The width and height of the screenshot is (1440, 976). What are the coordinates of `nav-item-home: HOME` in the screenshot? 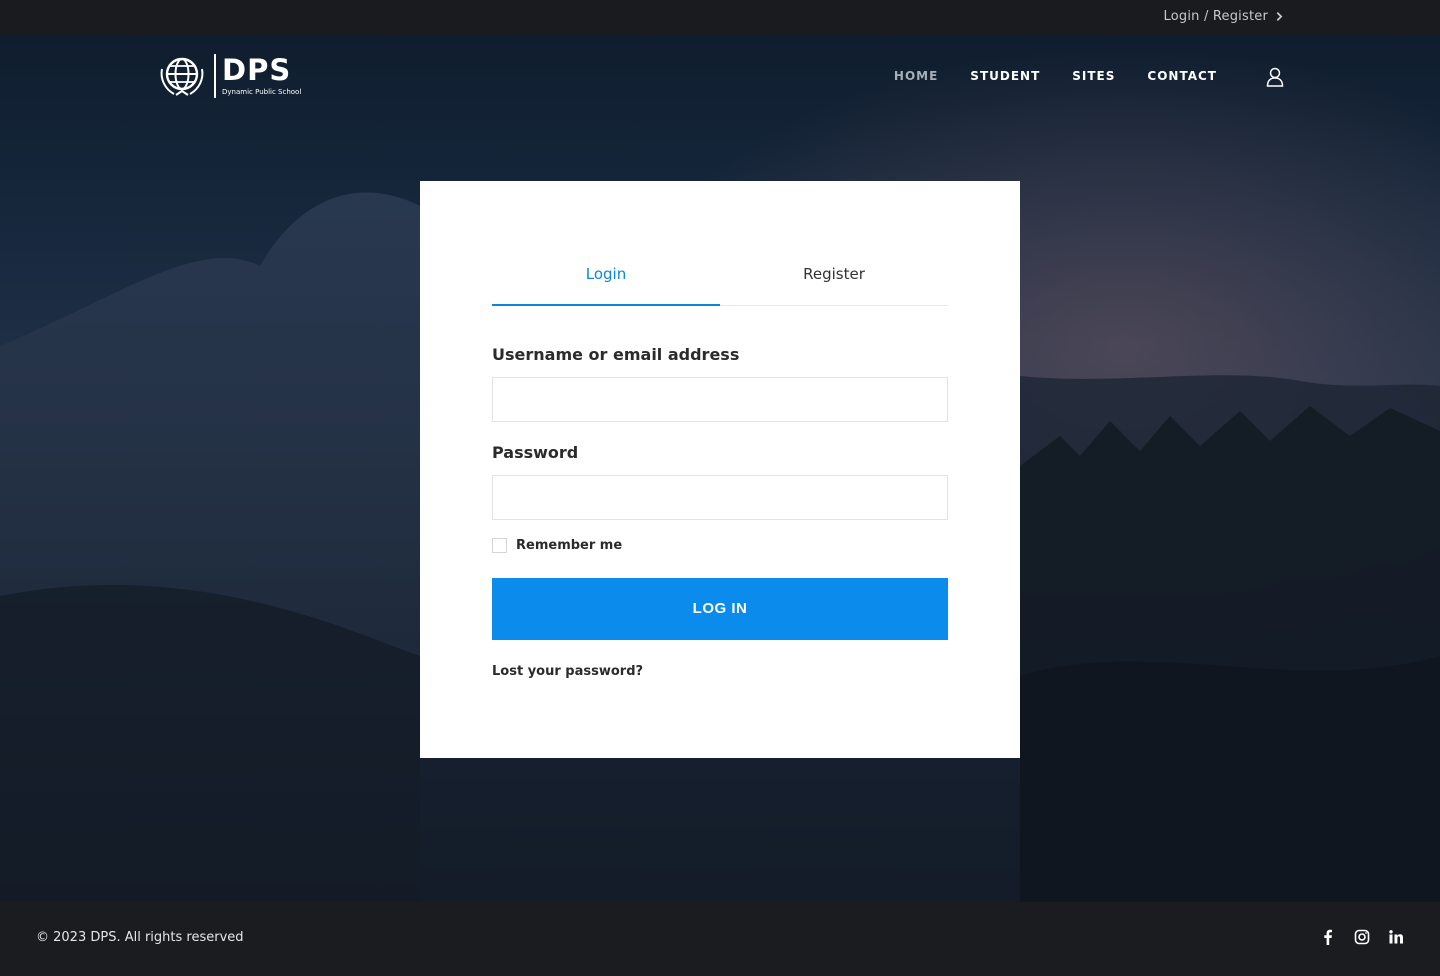 It's located at (916, 76).